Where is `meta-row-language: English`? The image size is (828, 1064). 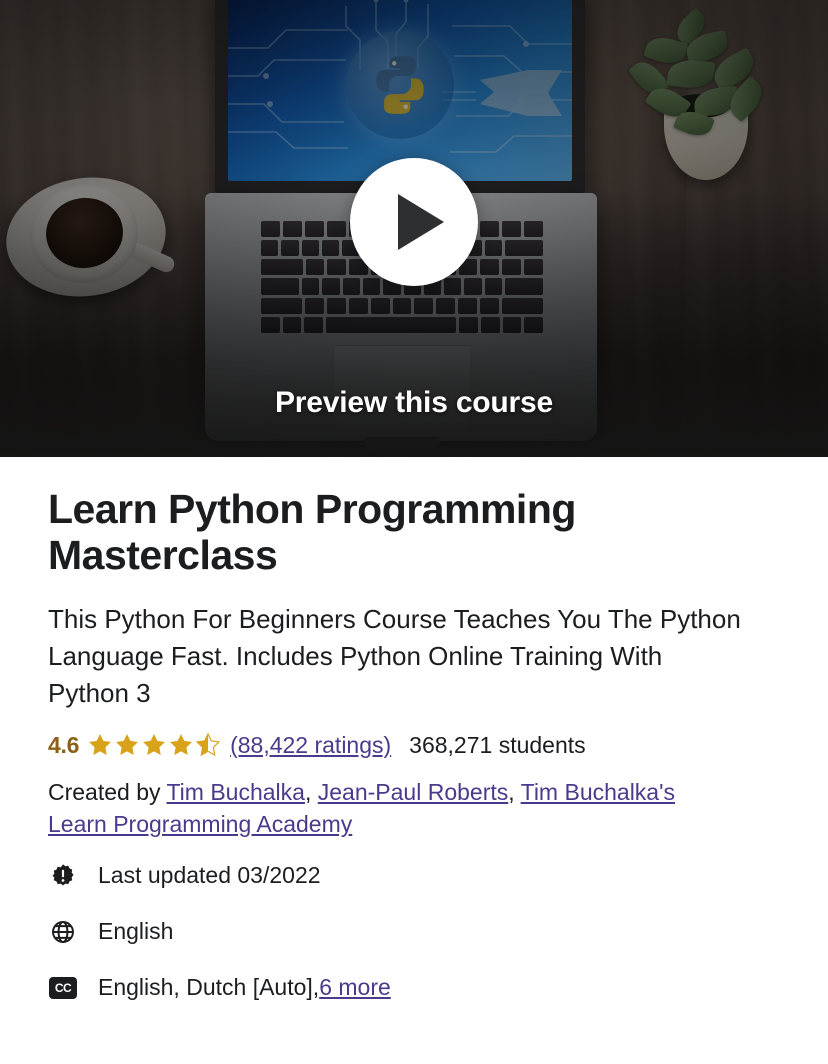 meta-row-language: English is located at coordinates (414, 932).